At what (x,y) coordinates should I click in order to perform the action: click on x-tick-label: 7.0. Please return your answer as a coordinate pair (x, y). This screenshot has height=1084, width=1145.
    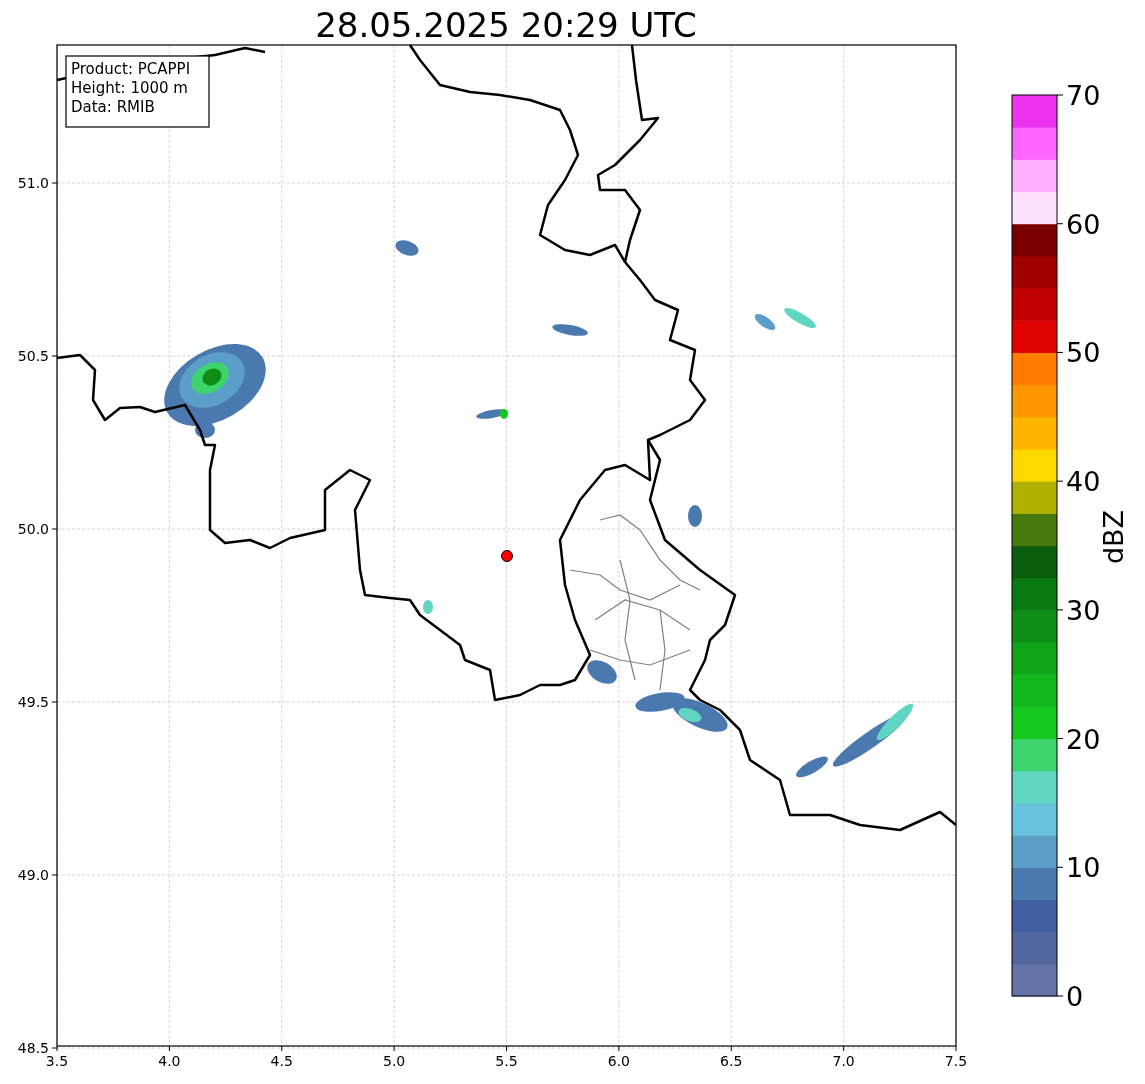
    Looking at the image, I should click on (843, 1061).